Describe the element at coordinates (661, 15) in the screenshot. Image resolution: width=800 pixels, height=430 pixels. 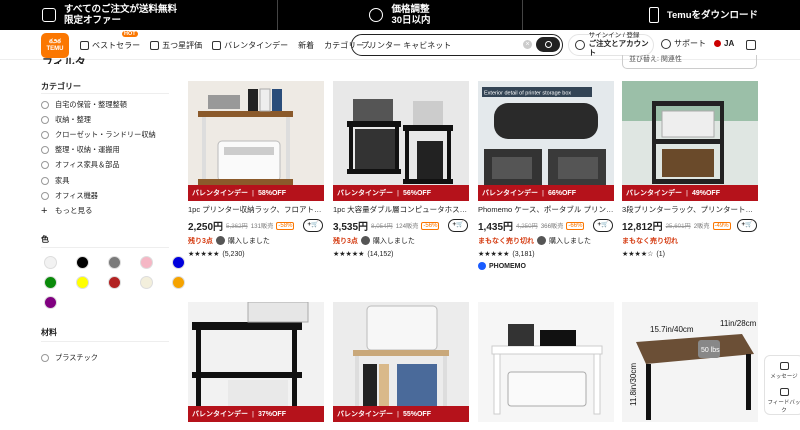
I see `promo-download-app: Temuをダウンロード` at that location.